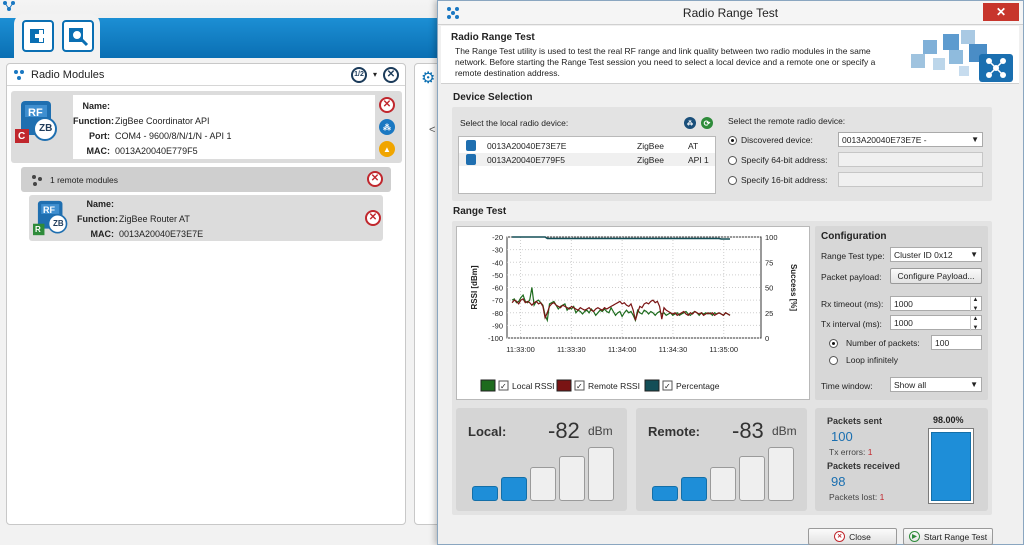 This screenshot has height=545, width=1024. What do you see at coordinates (428, 78) in the screenshot?
I see `gear-icon: ⚙` at bounding box center [428, 78].